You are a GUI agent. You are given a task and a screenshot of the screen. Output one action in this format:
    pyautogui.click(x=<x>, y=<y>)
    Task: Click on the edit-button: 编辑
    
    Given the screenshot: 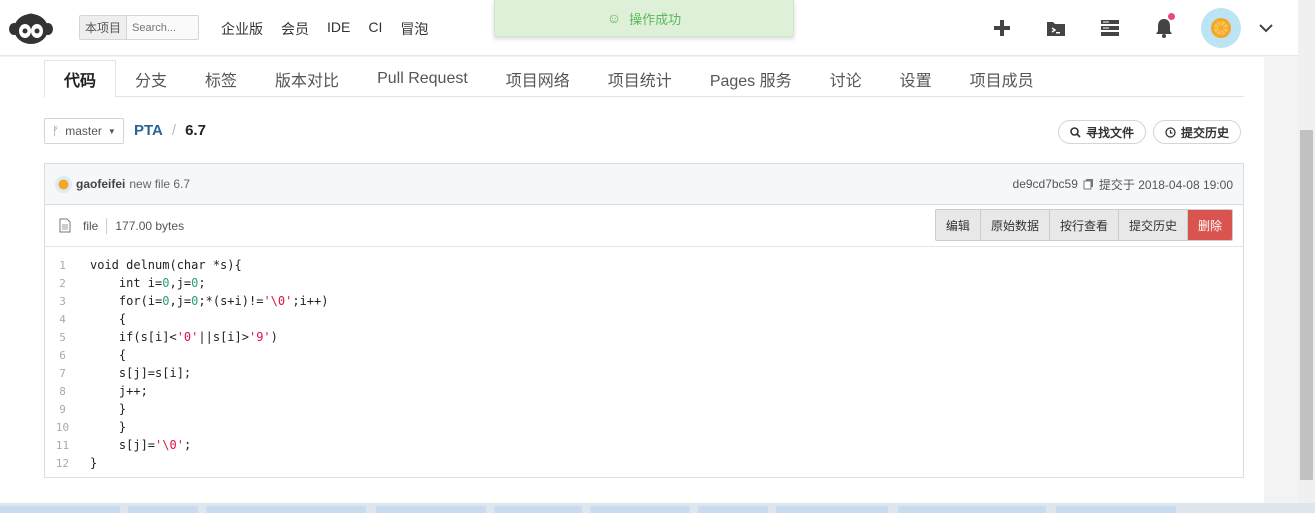 What is the action you would take?
    pyautogui.click(x=958, y=225)
    